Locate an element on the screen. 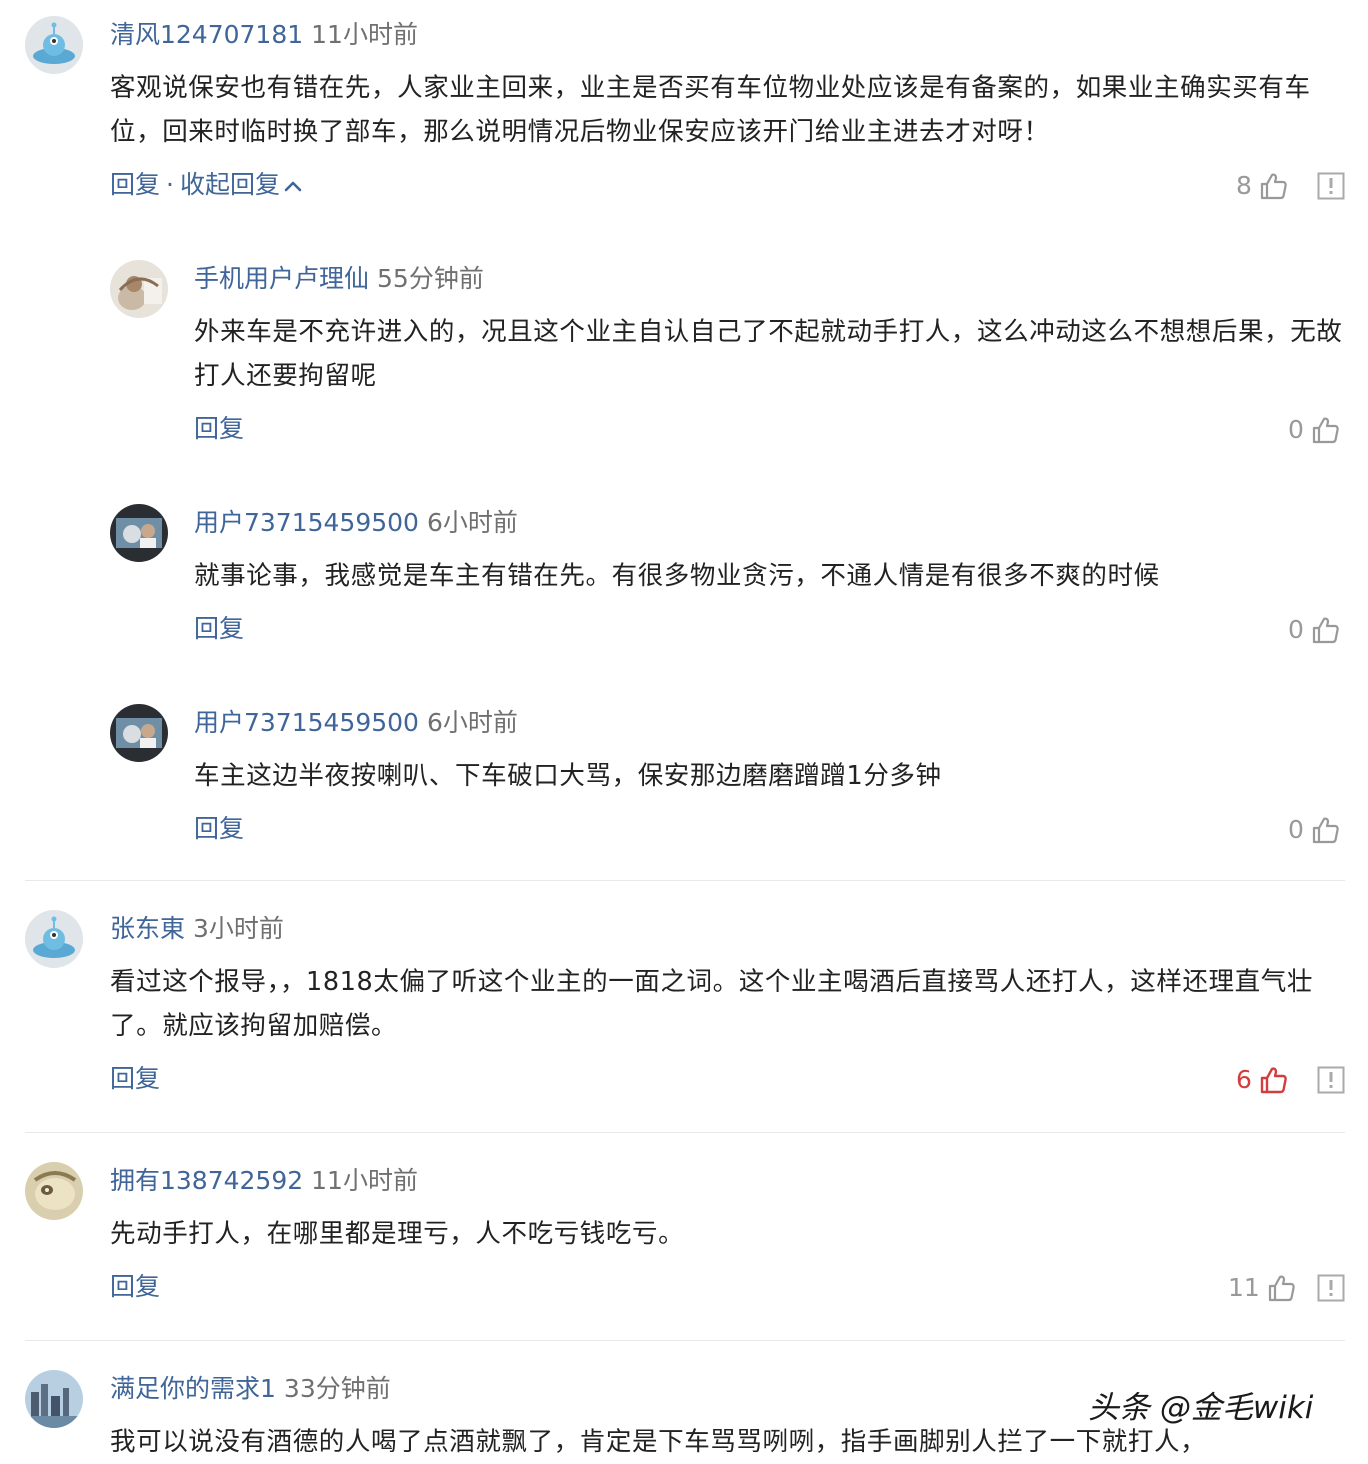  collapse-replies-label: 收起回复 is located at coordinates (229, 184).